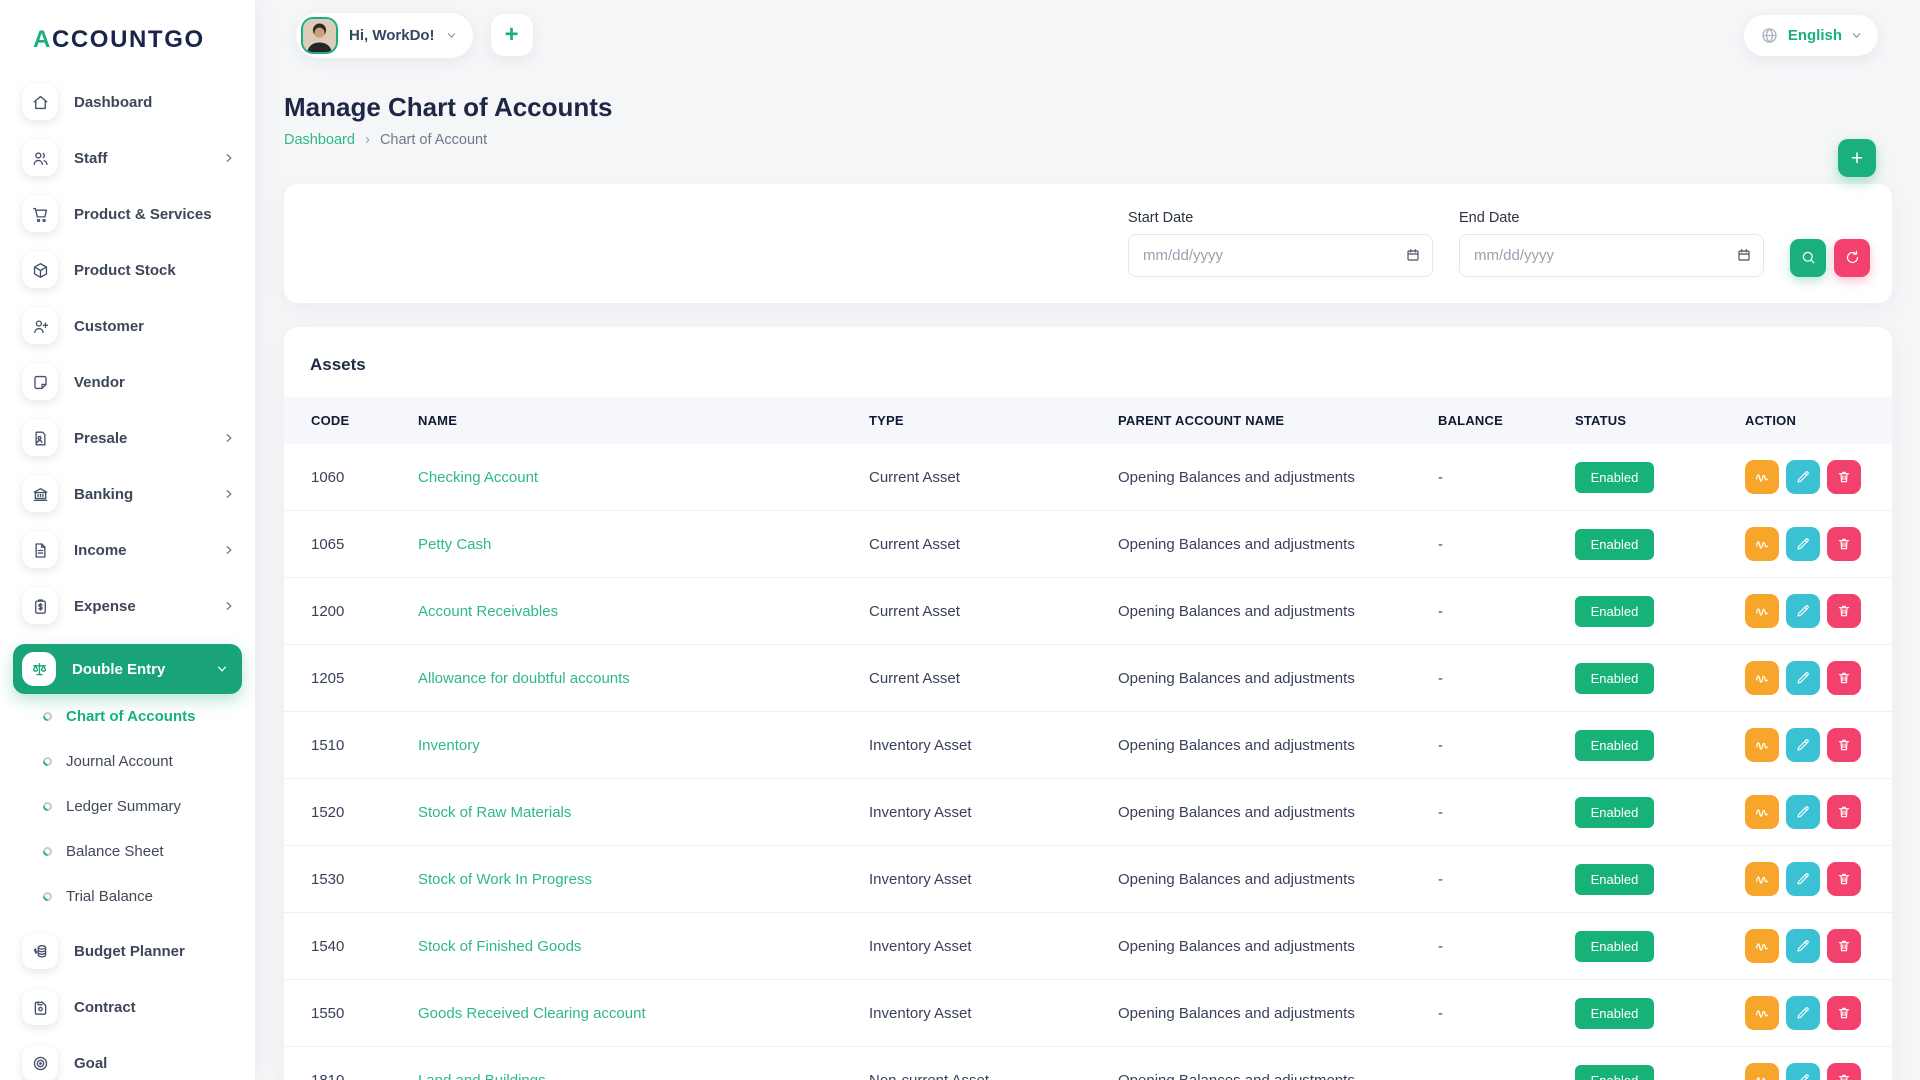 Image resolution: width=1920 pixels, height=1080 pixels. I want to click on cell-balance: -, so click(1506, 477).